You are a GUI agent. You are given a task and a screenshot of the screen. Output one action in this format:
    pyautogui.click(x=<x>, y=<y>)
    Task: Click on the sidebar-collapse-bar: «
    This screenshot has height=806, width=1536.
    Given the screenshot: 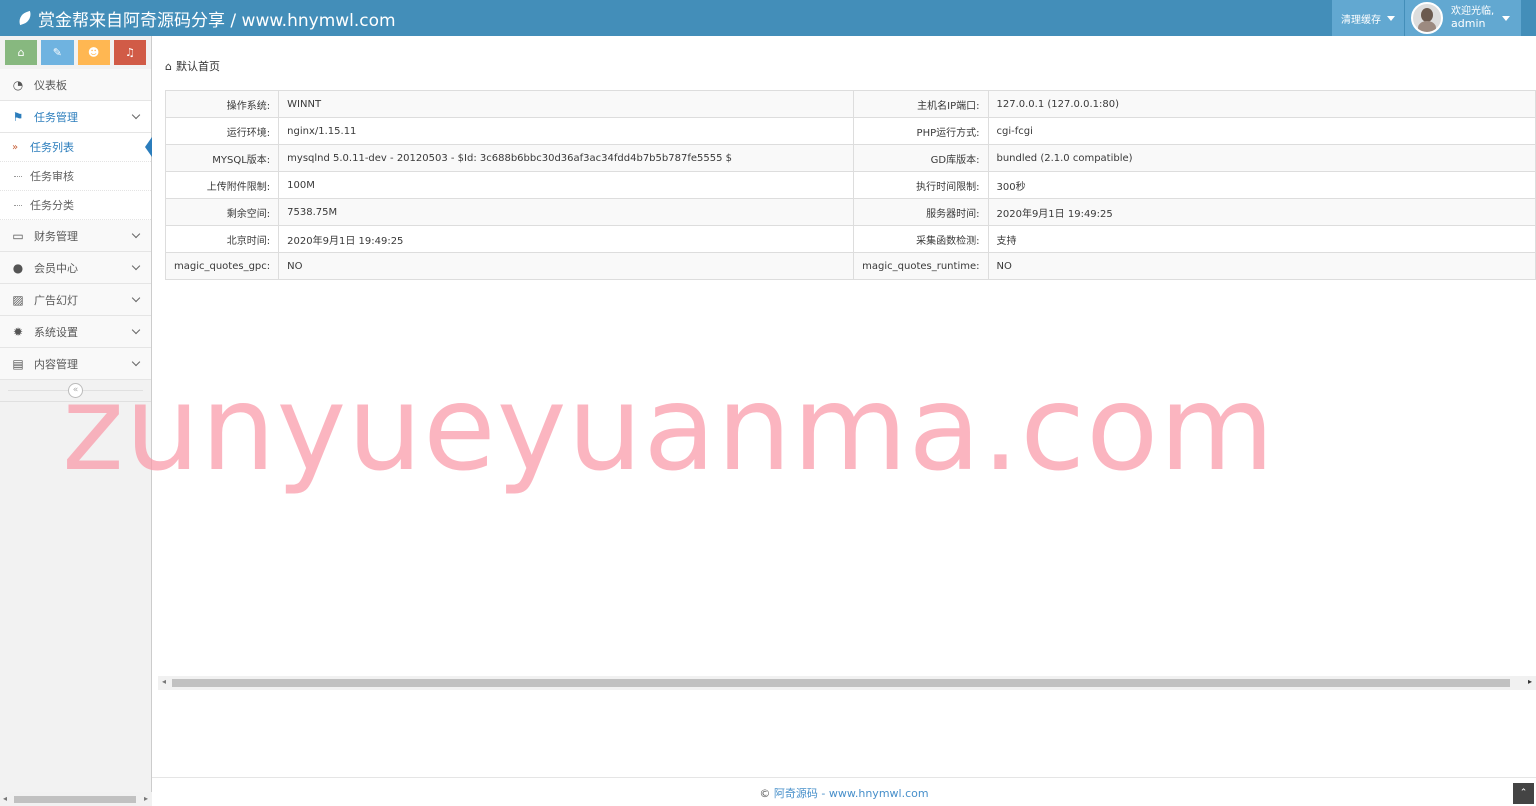 What is the action you would take?
    pyautogui.click(x=75, y=391)
    